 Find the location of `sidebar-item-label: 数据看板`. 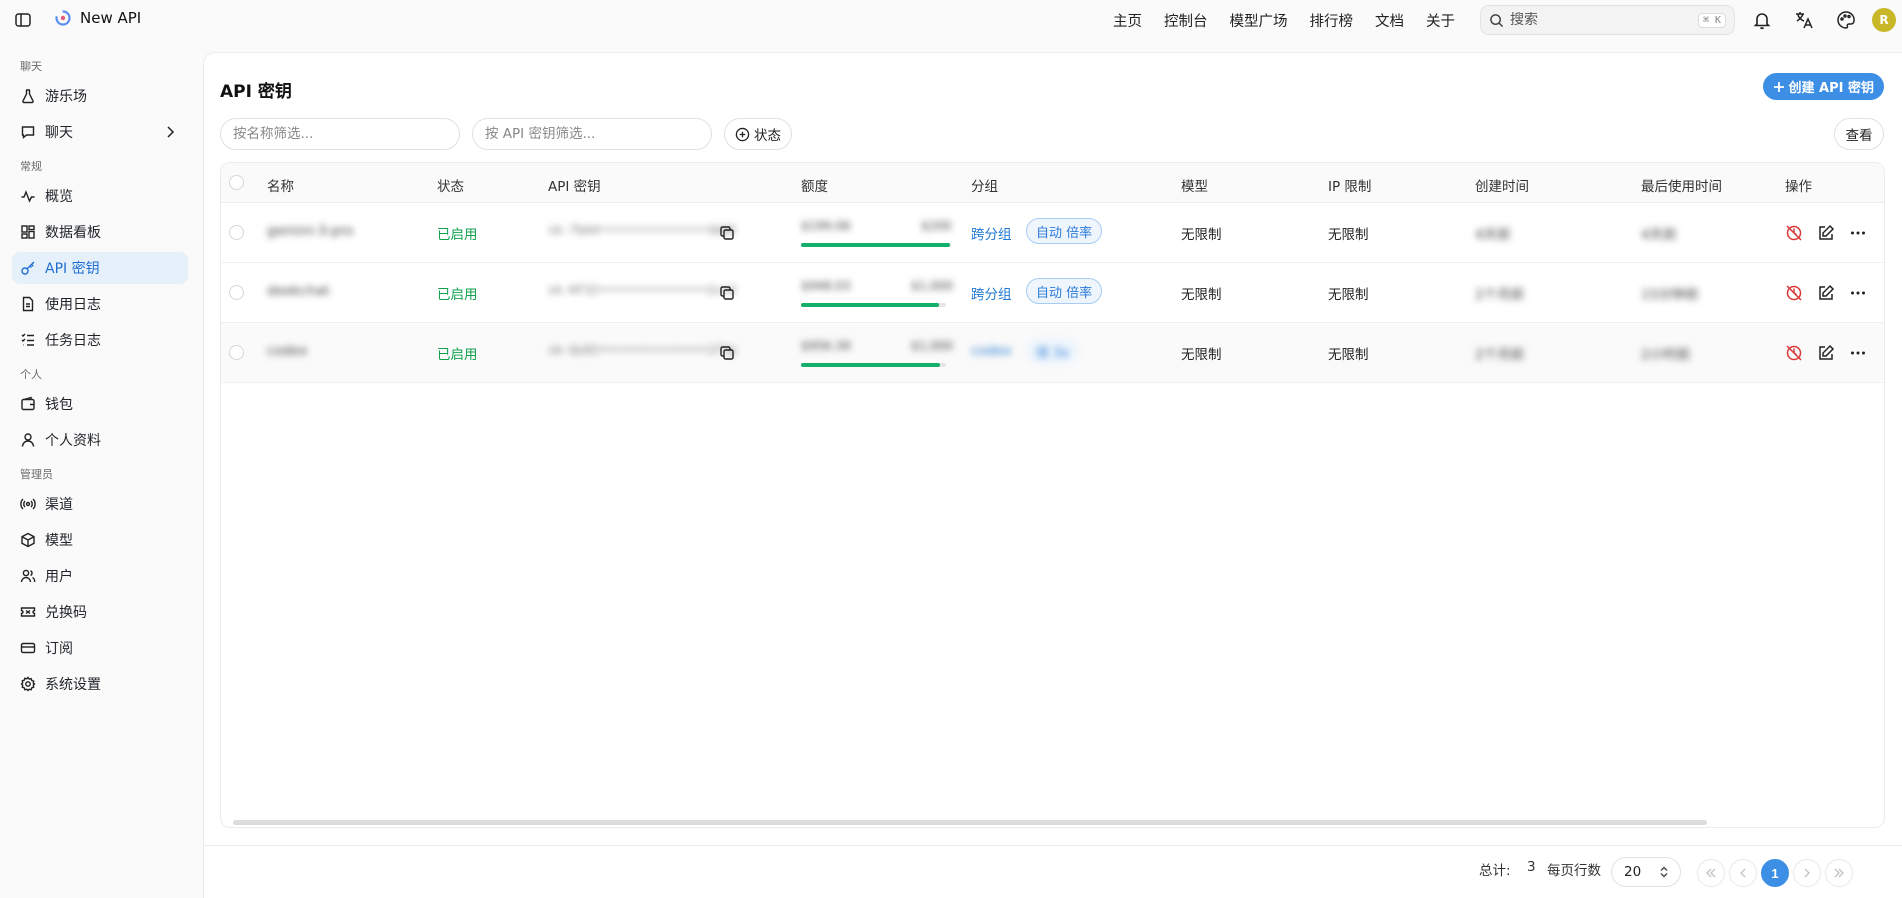

sidebar-item-label: 数据看板 is located at coordinates (73, 233).